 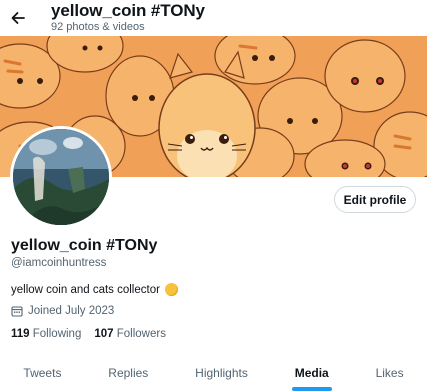 I want to click on profile-tabs: Tweets Replies Highlights Media Likes, so click(x=213, y=372).